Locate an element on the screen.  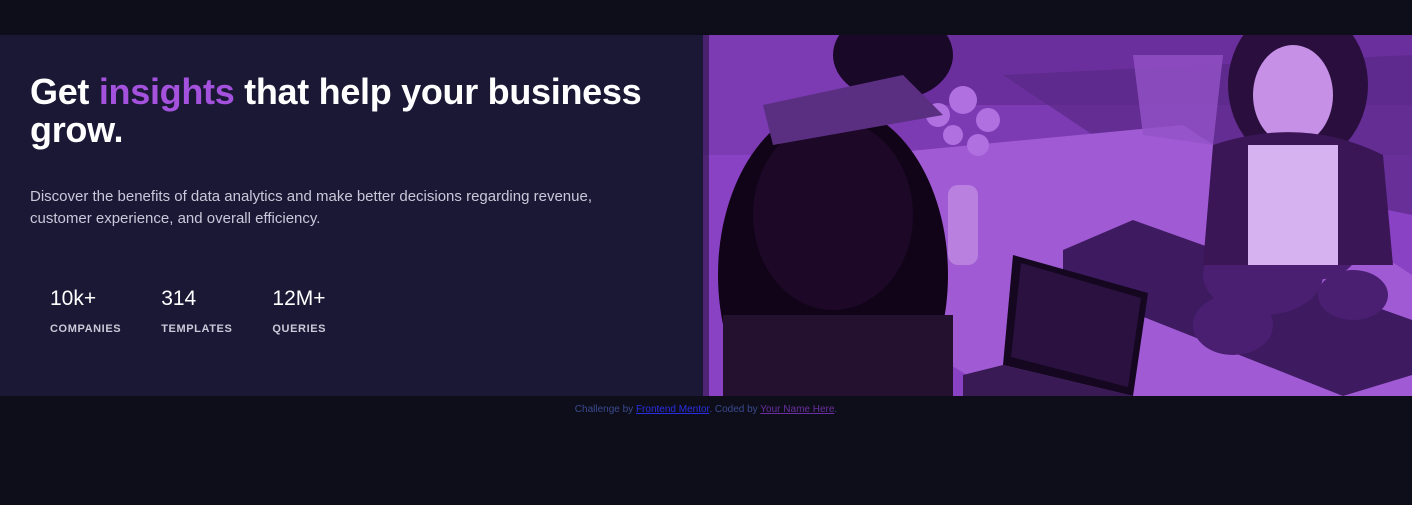
stat-label: COMPANIES is located at coordinates (86, 329).